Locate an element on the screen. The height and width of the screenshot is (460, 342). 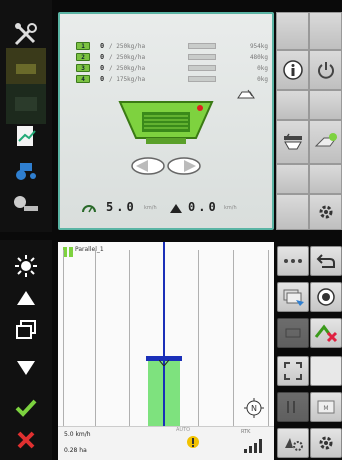
area-status: 0.28 ha is located at coordinates (75, 450).